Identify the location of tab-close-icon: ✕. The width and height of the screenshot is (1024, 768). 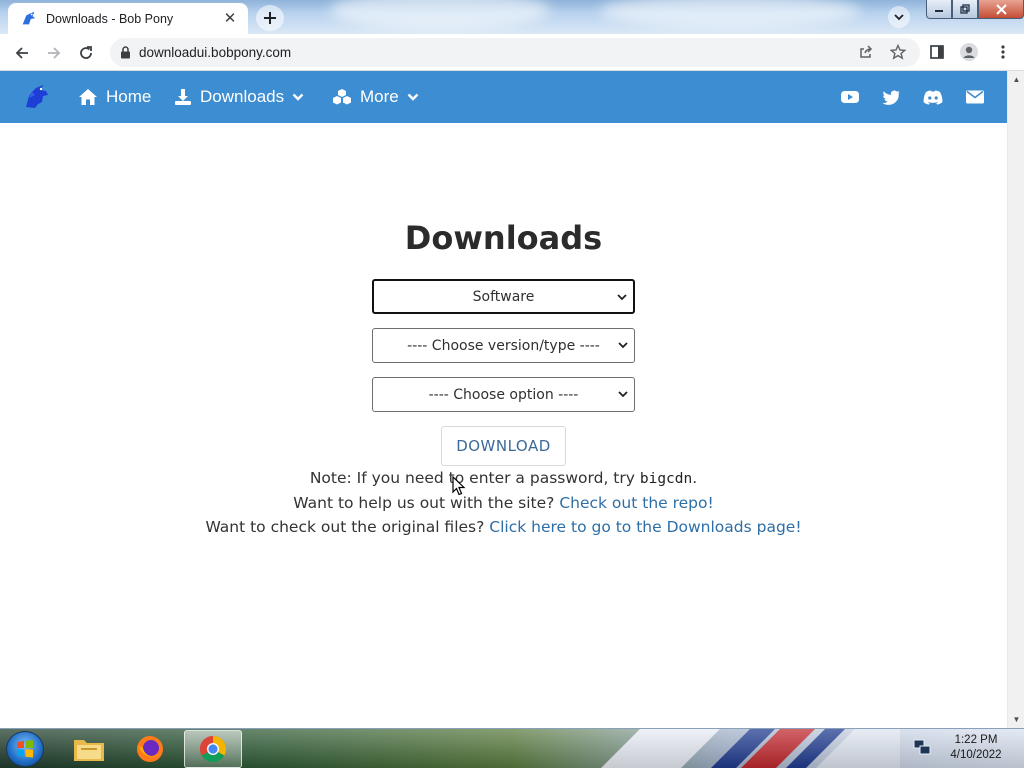
(230, 18).